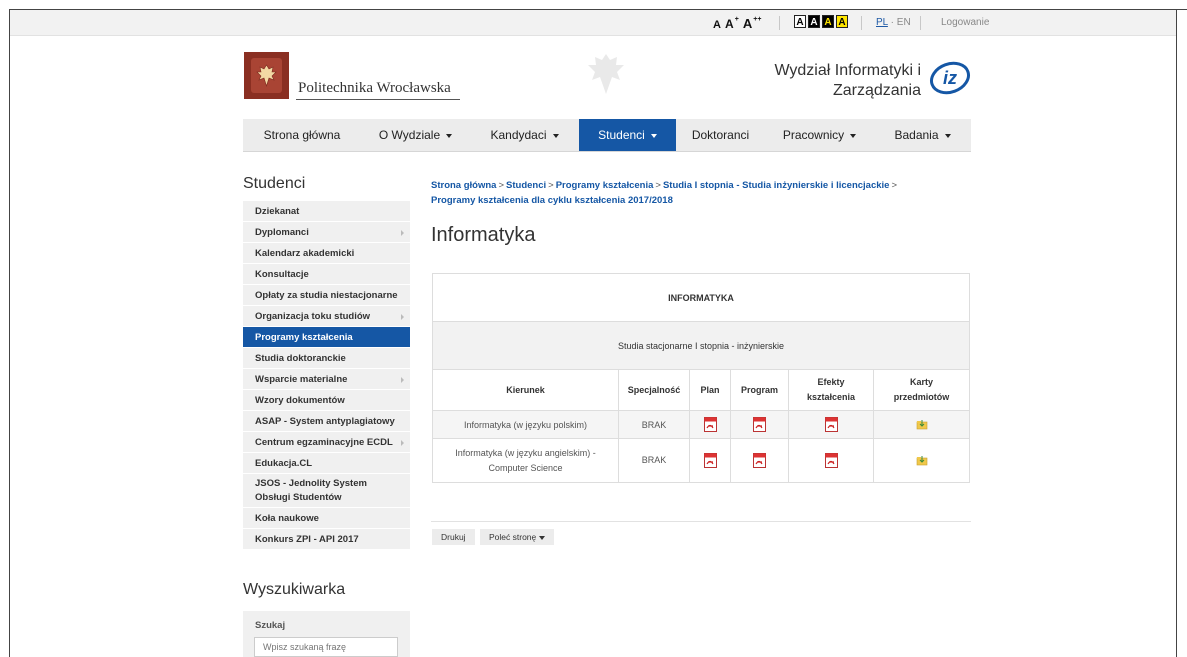 The width and height of the screenshot is (1187, 657). I want to click on sidebar-item-fees: Opłaty za studia niestacjonarne, so click(326, 295).